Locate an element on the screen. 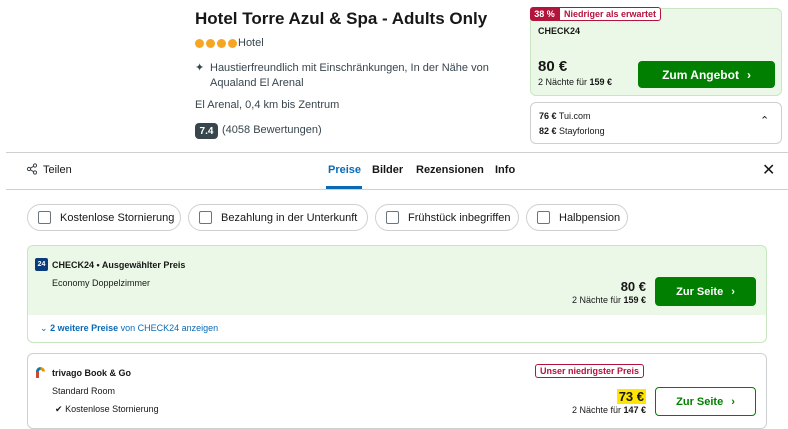 The height and width of the screenshot is (429, 788). chevron-down-icon: ⌄ is located at coordinates (44, 328).